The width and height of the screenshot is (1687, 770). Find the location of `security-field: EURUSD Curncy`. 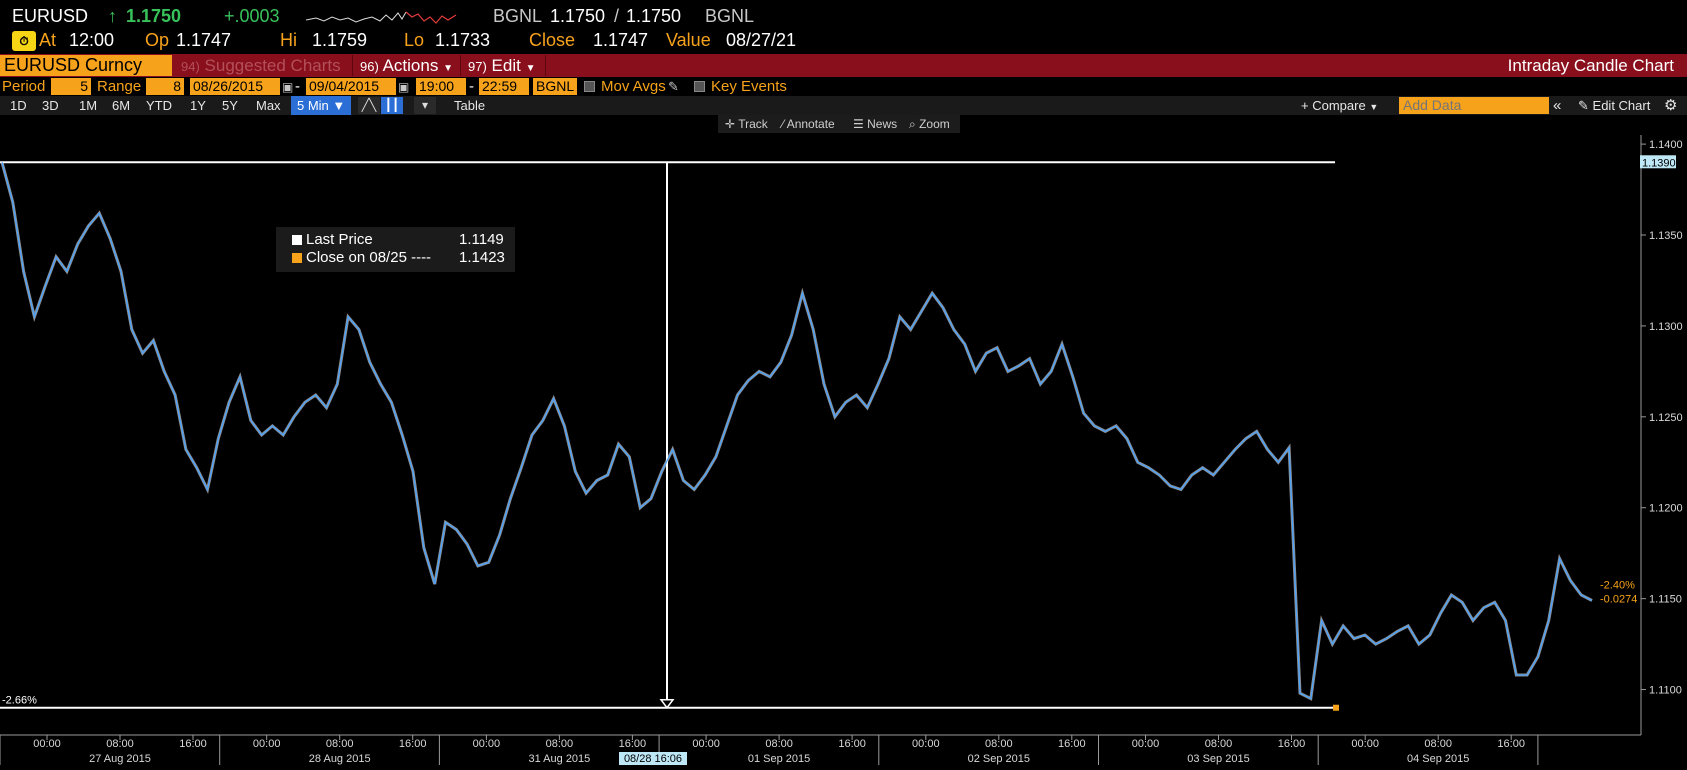

security-field: EURUSD Curncy is located at coordinates (86, 65).